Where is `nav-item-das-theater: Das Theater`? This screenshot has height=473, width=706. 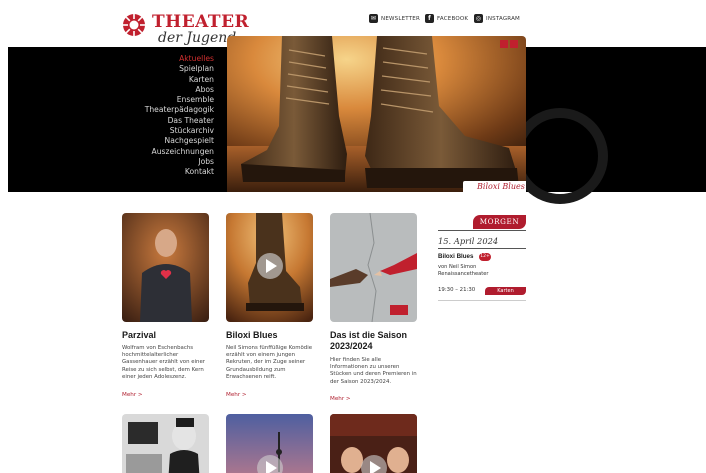 nav-item-das-theater: Das Theater is located at coordinates (179, 121).